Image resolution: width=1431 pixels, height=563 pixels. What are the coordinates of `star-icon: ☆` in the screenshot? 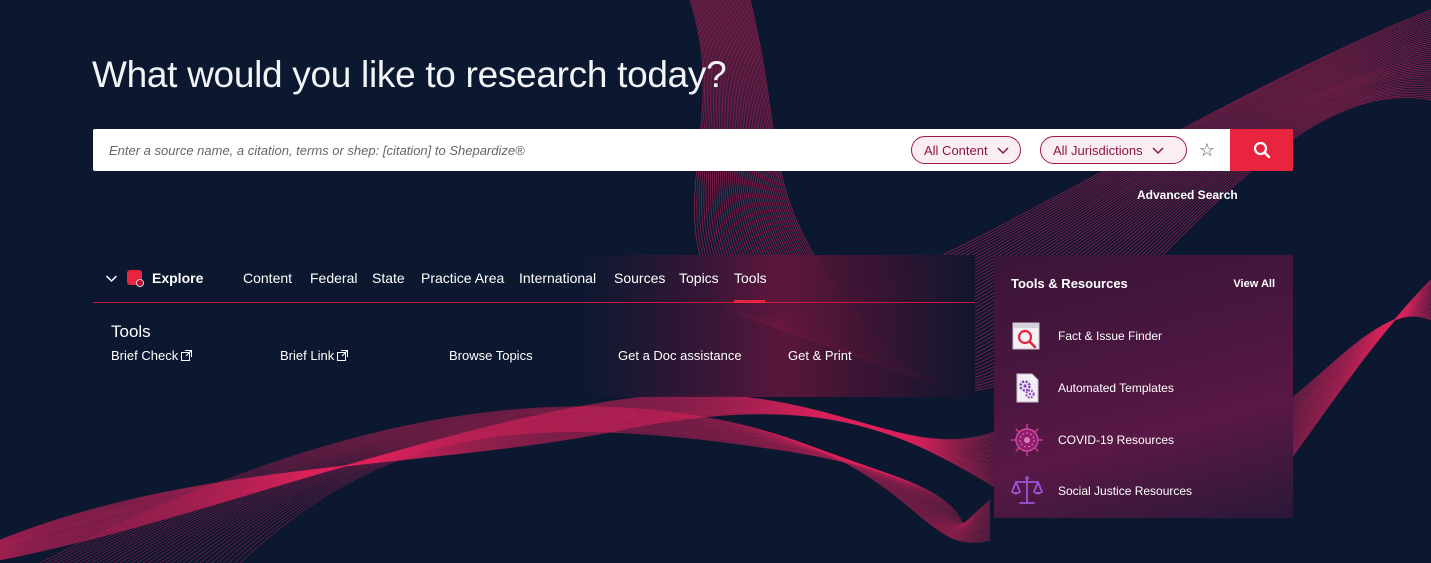 It's located at (1207, 150).